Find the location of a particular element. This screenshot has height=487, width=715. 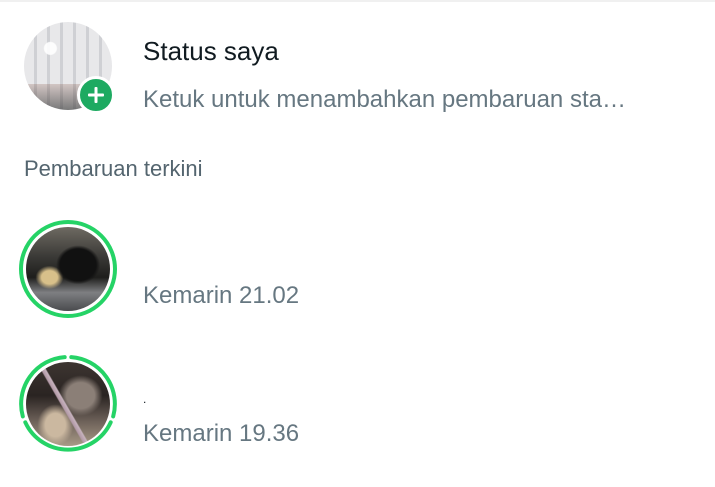

status-ring-segmented is located at coordinates (68, 404).